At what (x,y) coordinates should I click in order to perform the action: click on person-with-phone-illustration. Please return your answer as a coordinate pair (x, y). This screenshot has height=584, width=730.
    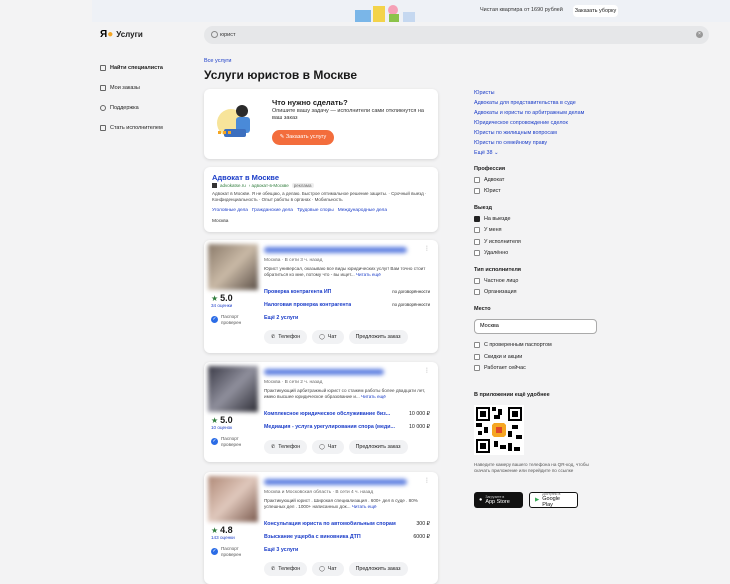
    Looking at the image, I should click on (233, 121).